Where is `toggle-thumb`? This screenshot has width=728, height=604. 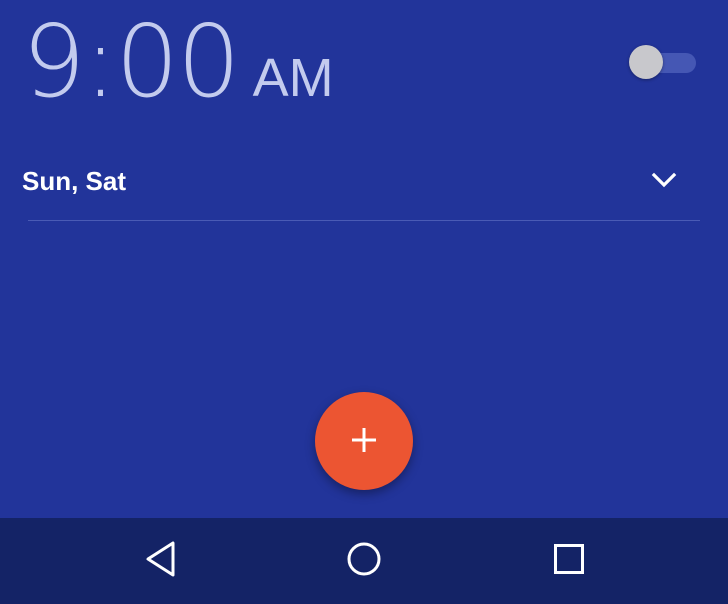
toggle-thumb is located at coordinates (646, 62).